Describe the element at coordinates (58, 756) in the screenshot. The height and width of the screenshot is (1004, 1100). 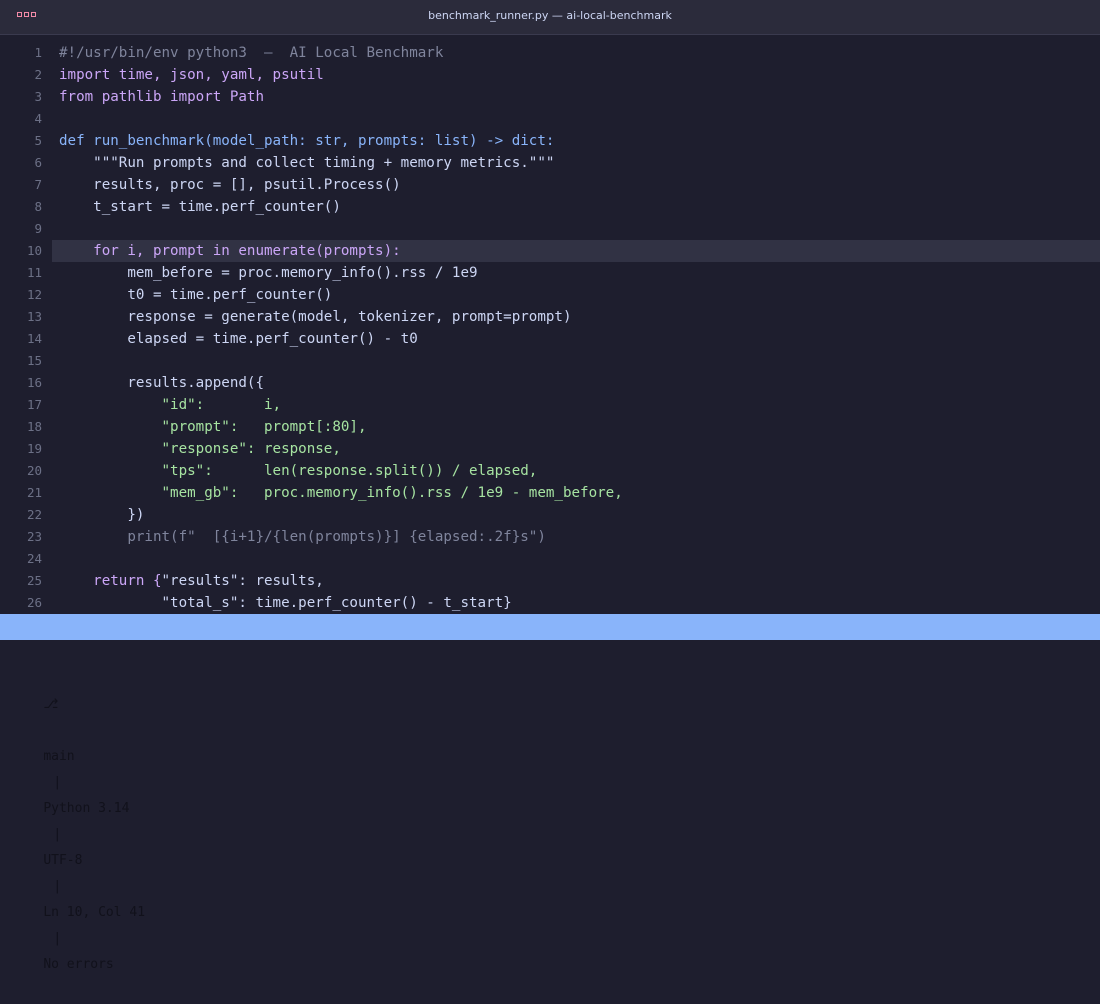
I see `branch-name: main` at that location.